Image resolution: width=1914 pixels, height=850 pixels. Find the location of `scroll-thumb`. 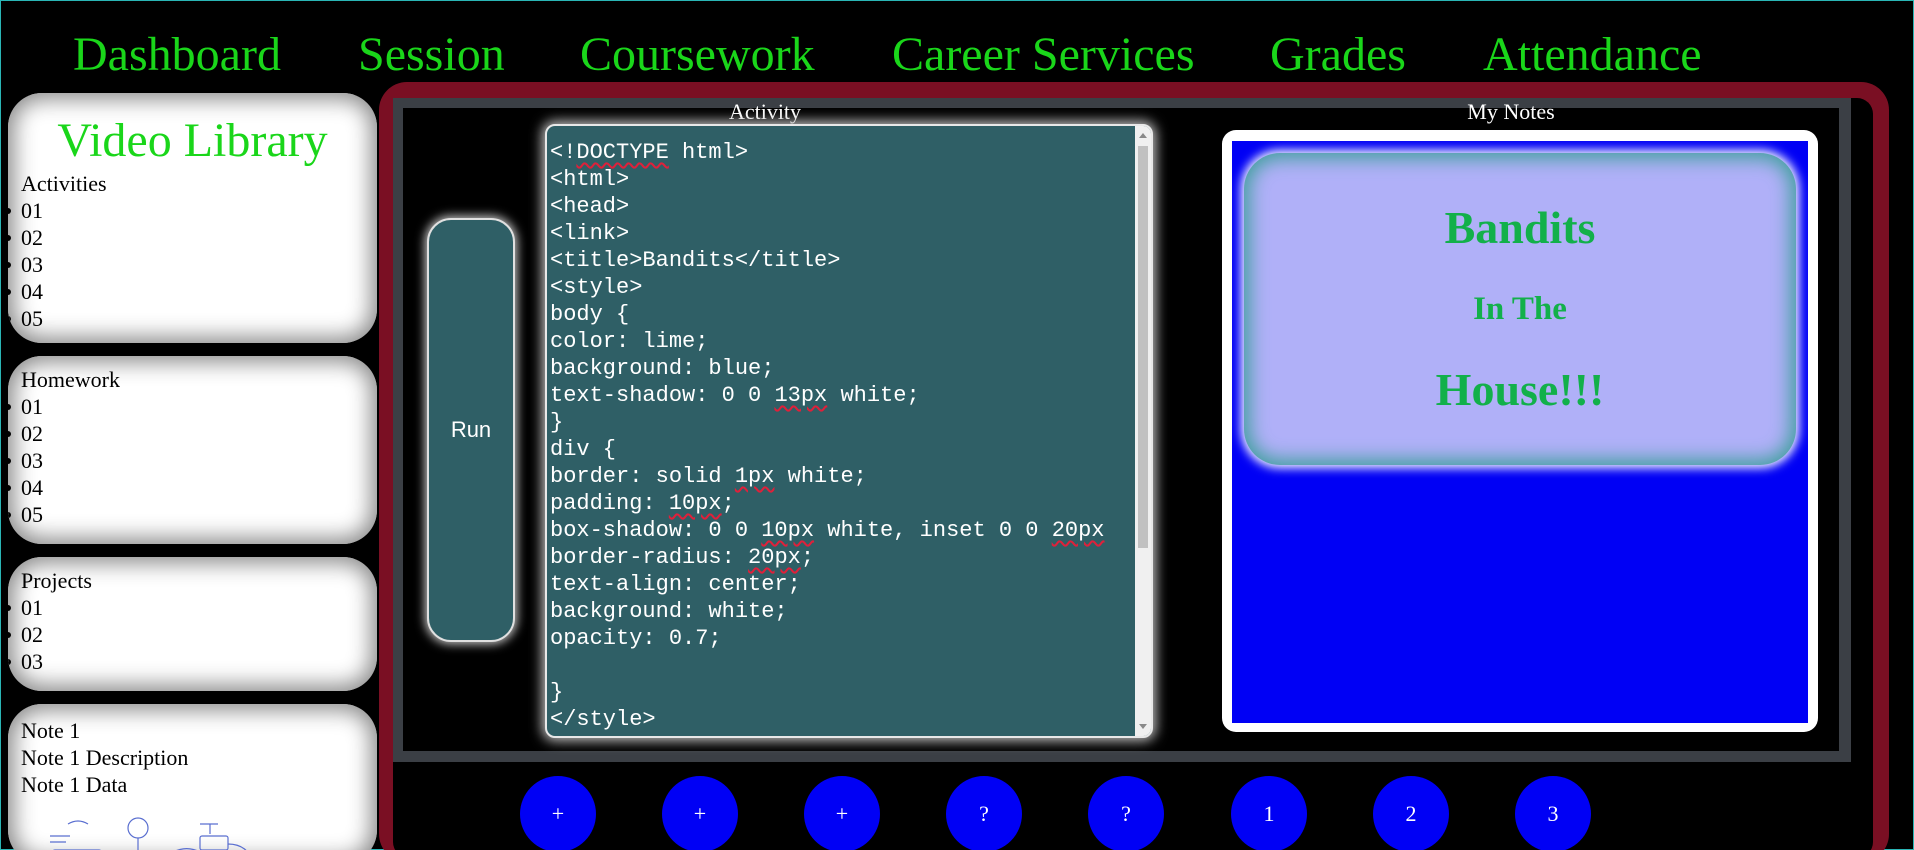

scroll-thumb is located at coordinates (1143, 347).